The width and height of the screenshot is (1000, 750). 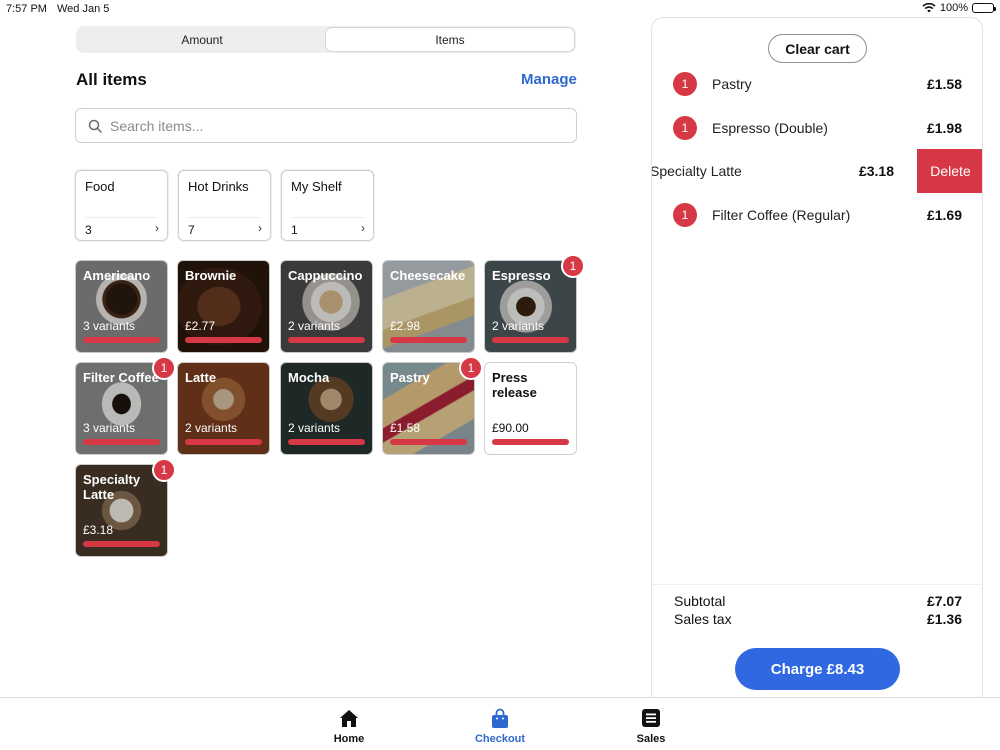 I want to click on cart-totals: Subtotal £7.07 Sales tax £1.36, so click(x=817, y=605).